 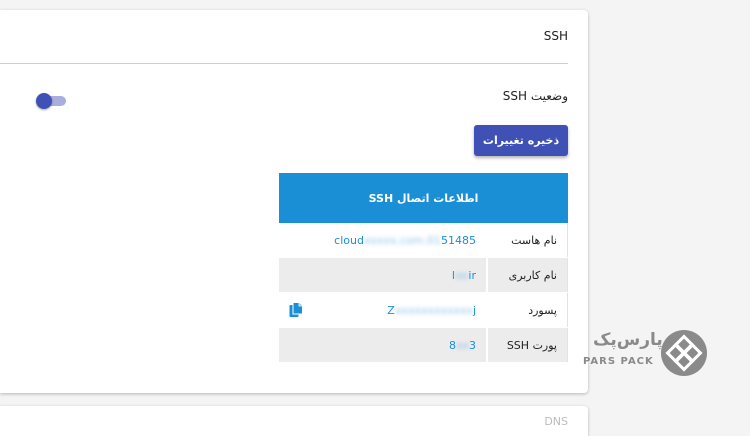 What do you see at coordinates (423, 198) in the screenshot?
I see `info-header: اطلاعات اتصال SSH` at bounding box center [423, 198].